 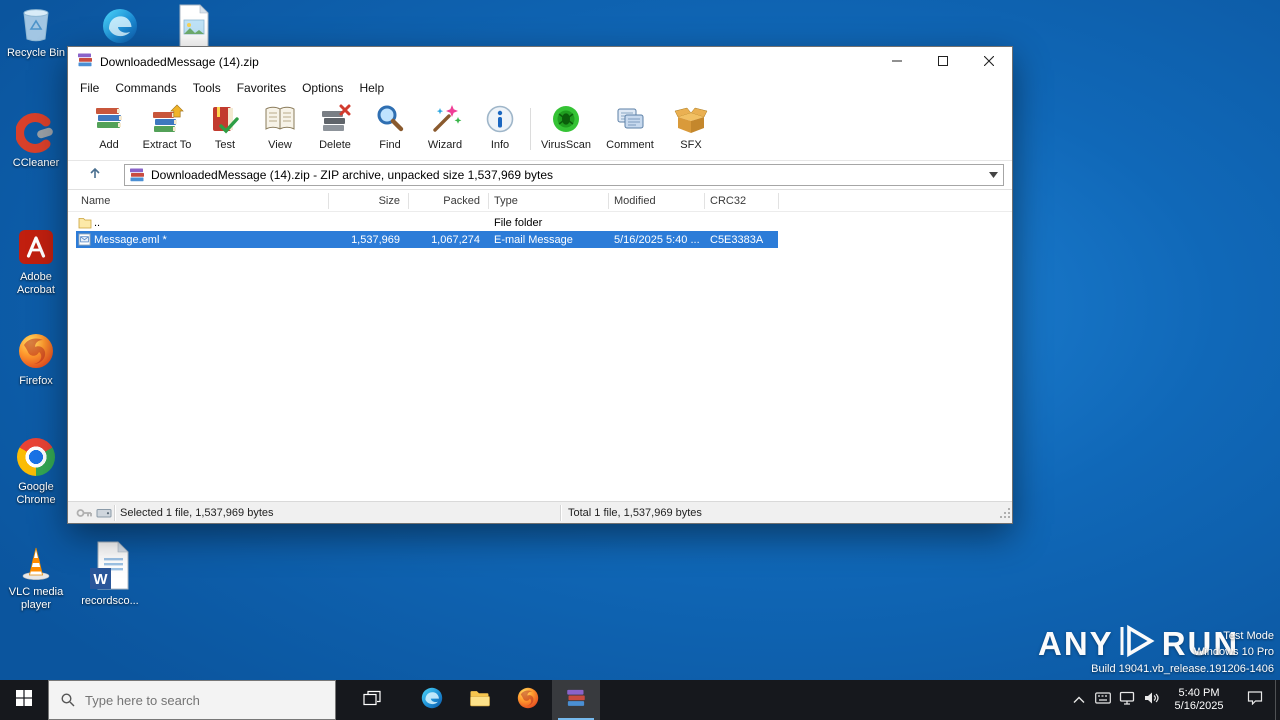 I want to click on menu-help: Help, so click(x=371, y=88).